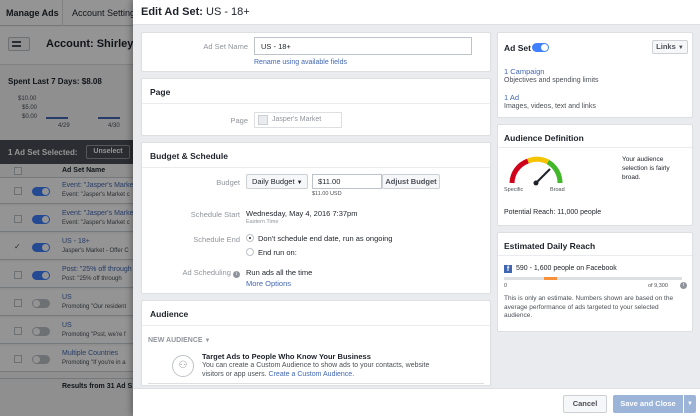  Describe the element at coordinates (511, 97) in the screenshot. I see `ad-link: 1 Ad` at that location.